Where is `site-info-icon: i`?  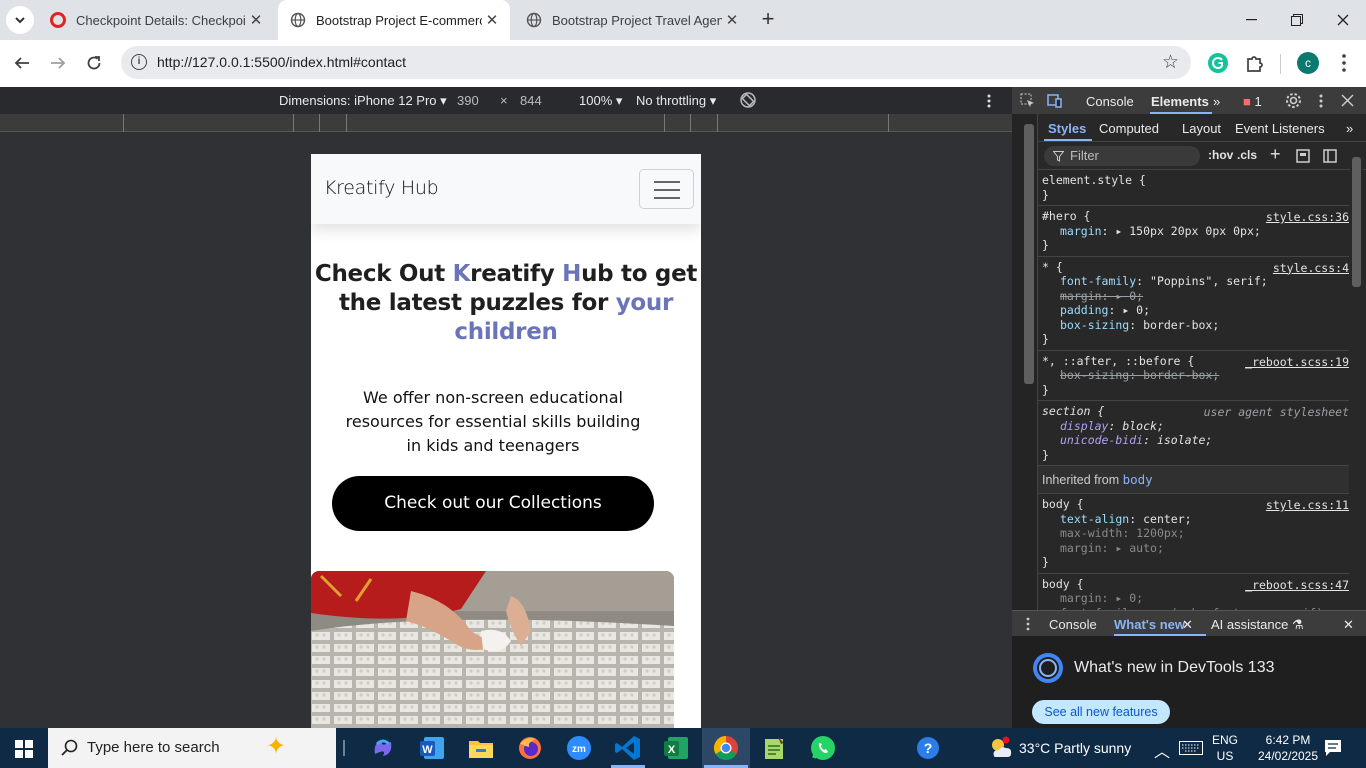 site-info-icon: i is located at coordinates (139, 62).